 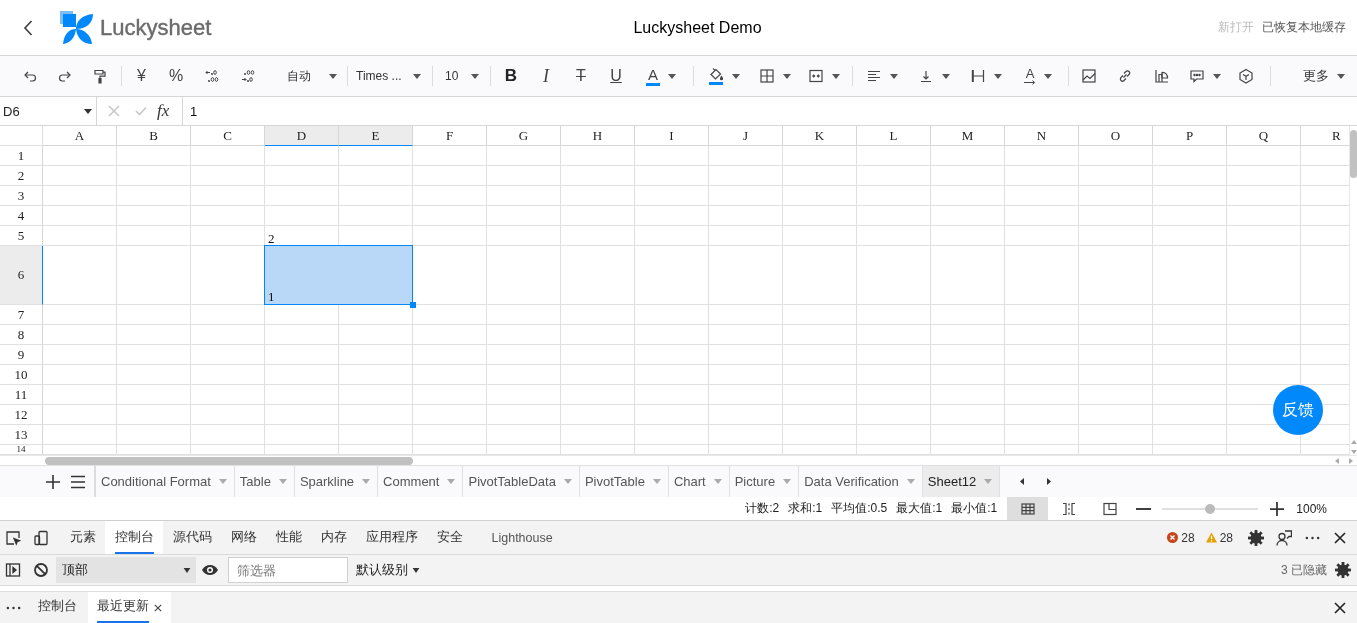 What do you see at coordinates (624, 481) in the screenshot?
I see `sheet-tab: PivotTable` at bounding box center [624, 481].